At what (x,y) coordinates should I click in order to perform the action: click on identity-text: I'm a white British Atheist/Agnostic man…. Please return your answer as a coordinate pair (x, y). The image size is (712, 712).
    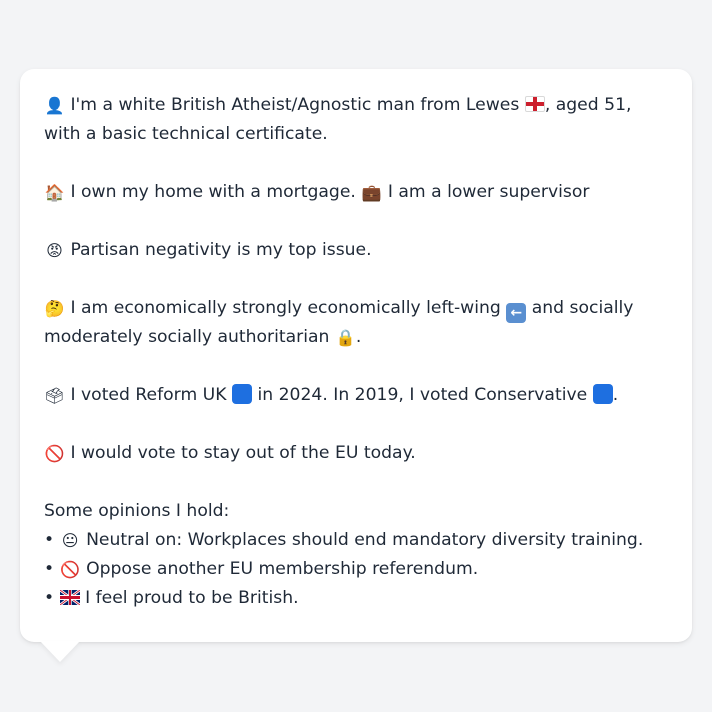
    Looking at the image, I should click on (295, 105).